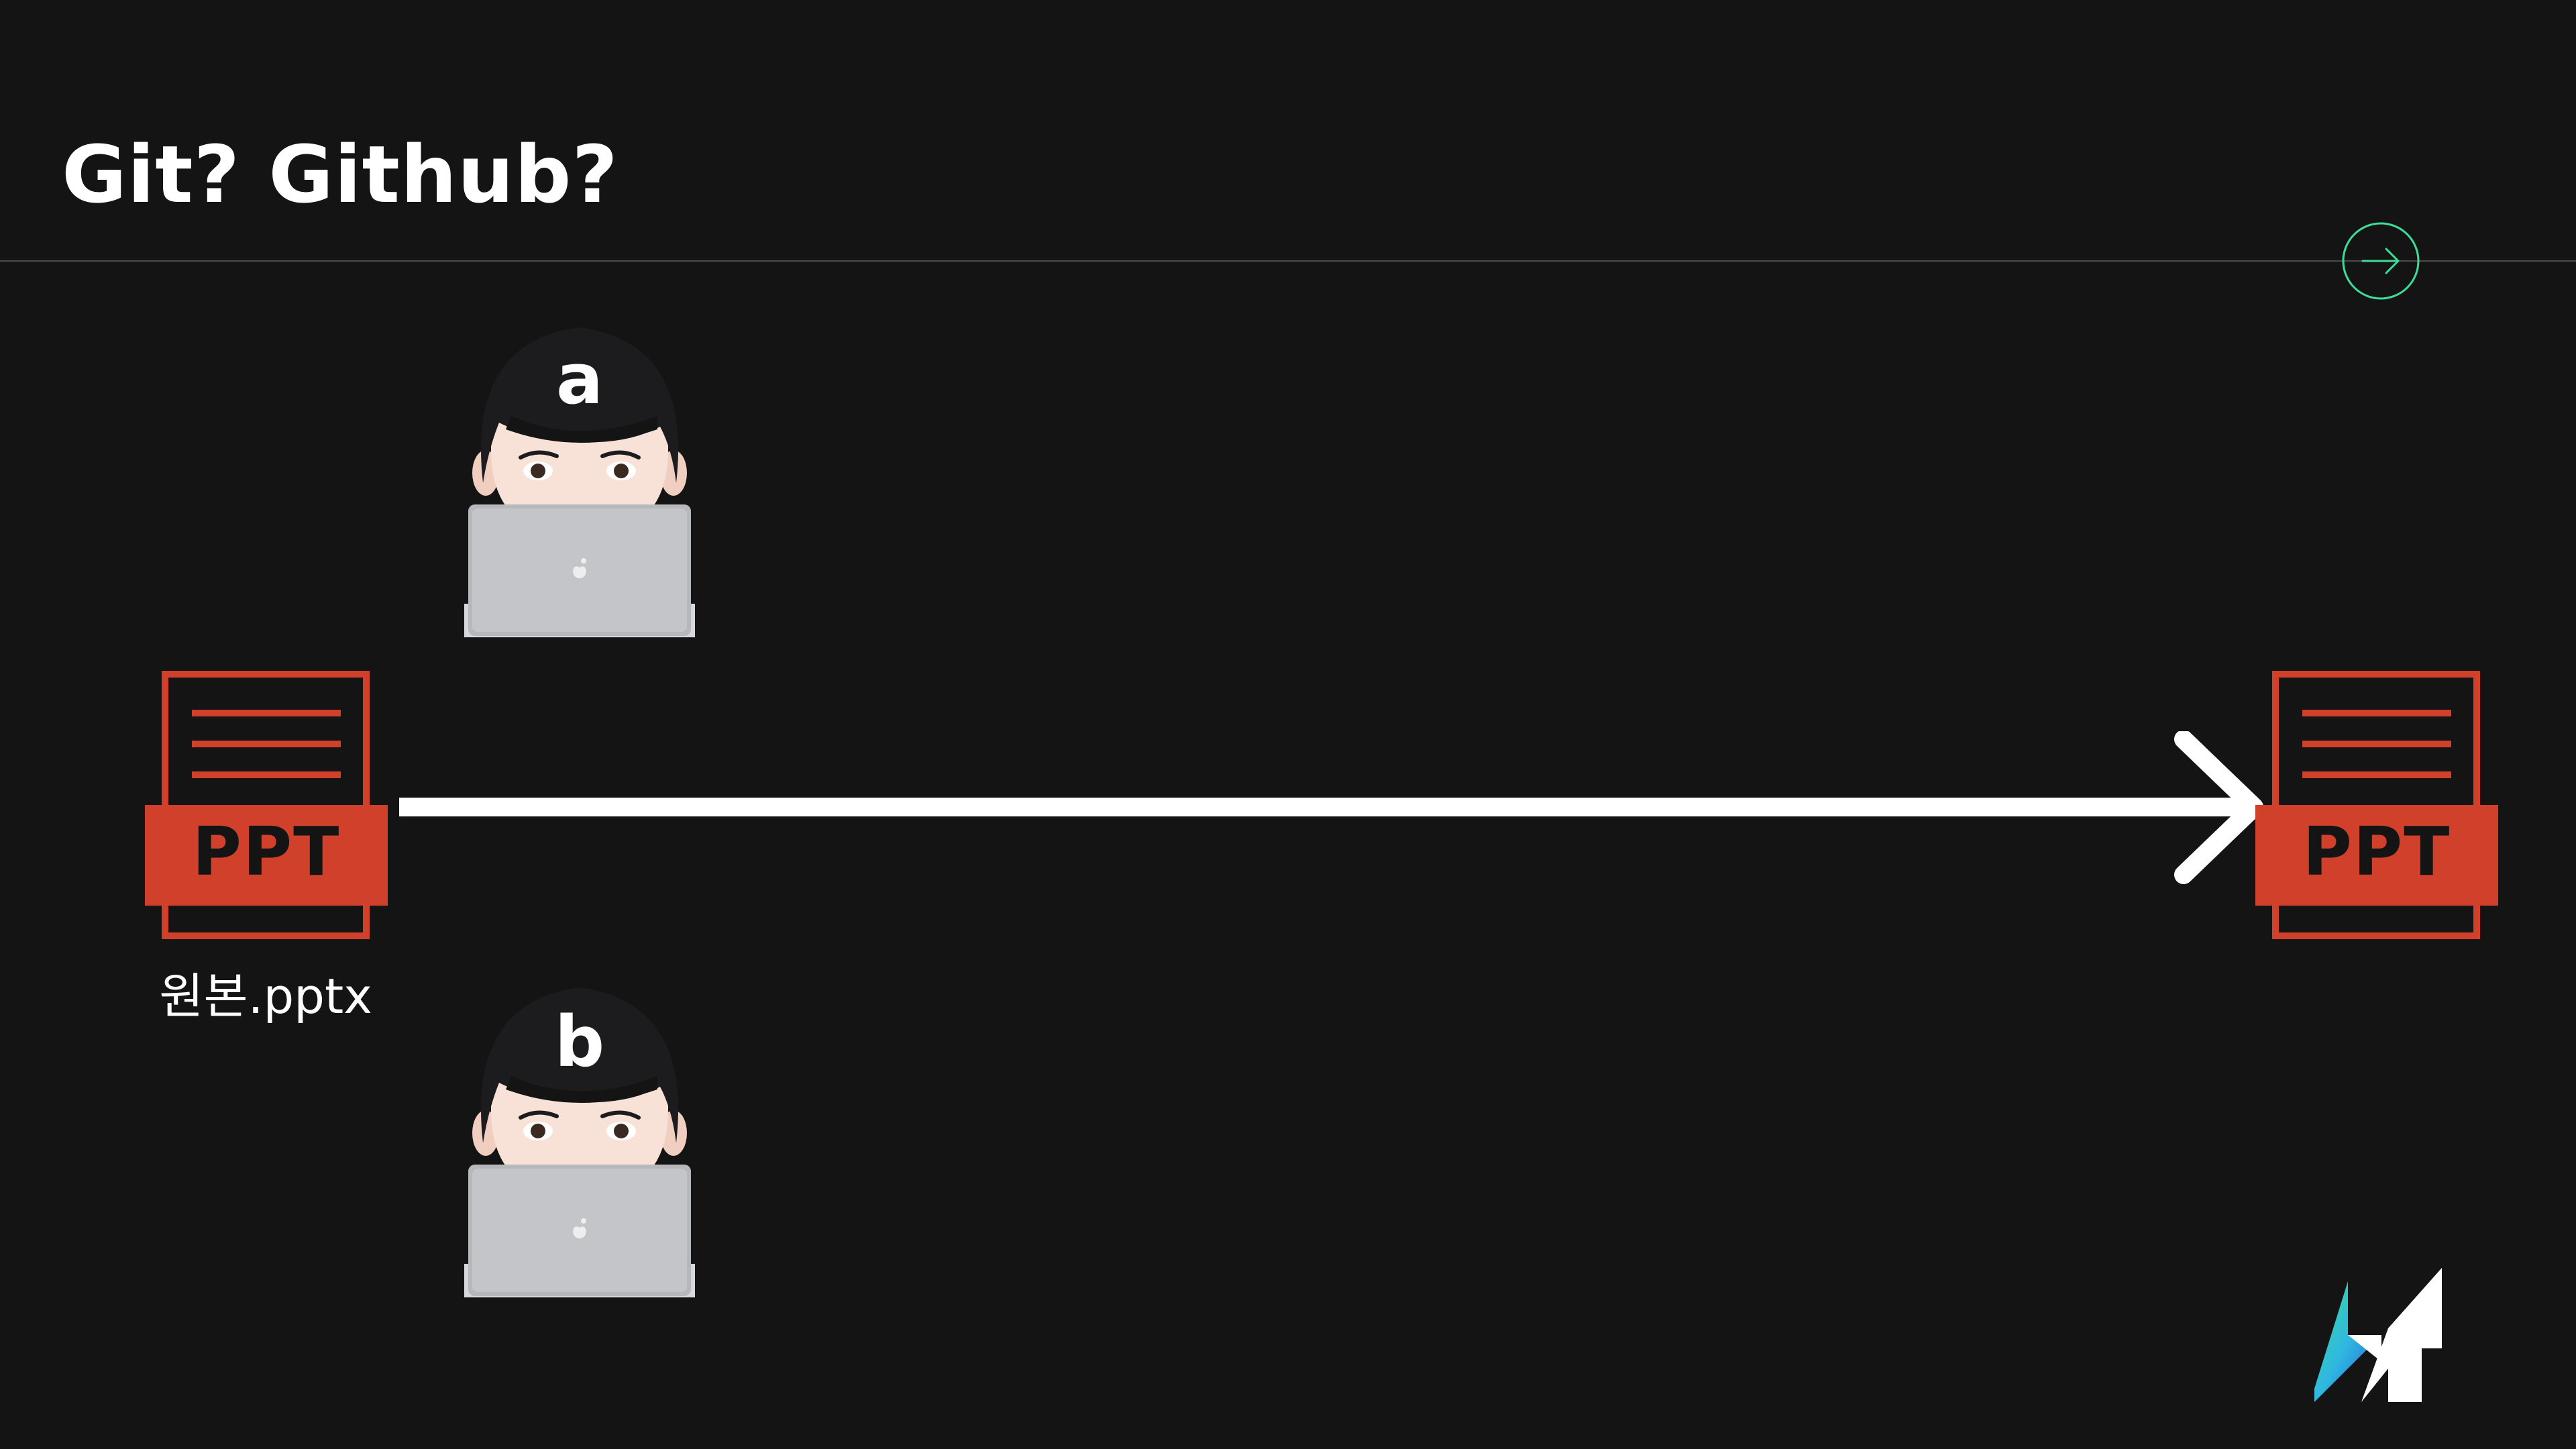 This screenshot has height=1449, width=2576. I want to click on brand-logo, so click(2381, 1338).